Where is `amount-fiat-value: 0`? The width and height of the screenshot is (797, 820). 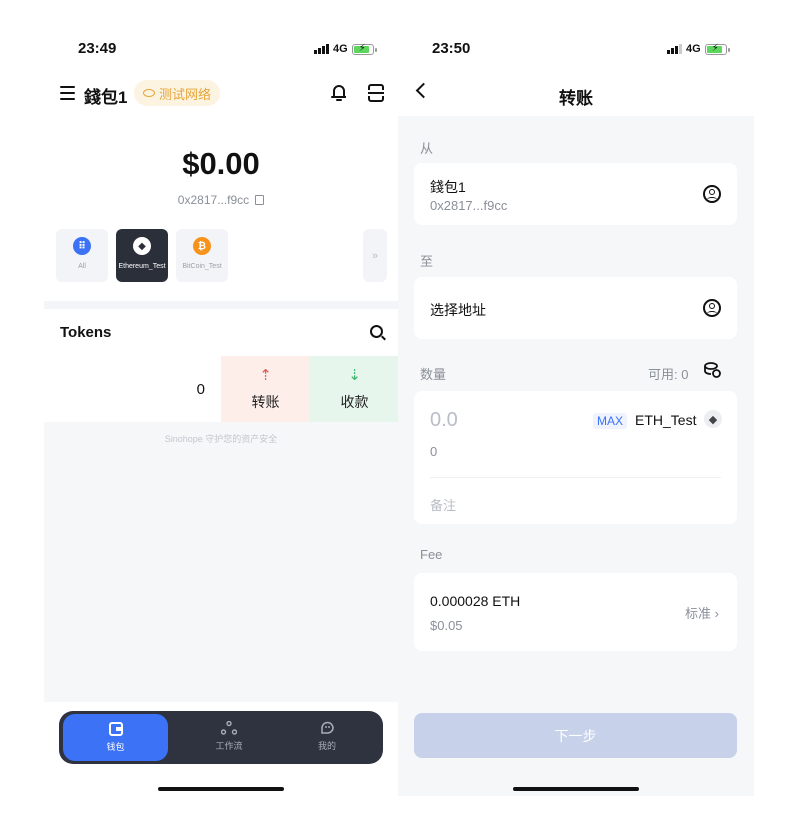
amount-fiat-value: 0 is located at coordinates (434, 451).